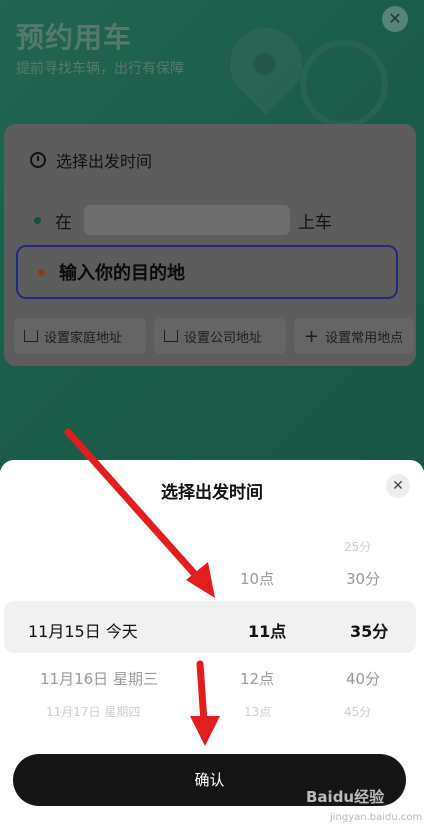  Describe the element at coordinates (212, 493) in the screenshot. I see `sheet-title: 选择出发时间` at that location.